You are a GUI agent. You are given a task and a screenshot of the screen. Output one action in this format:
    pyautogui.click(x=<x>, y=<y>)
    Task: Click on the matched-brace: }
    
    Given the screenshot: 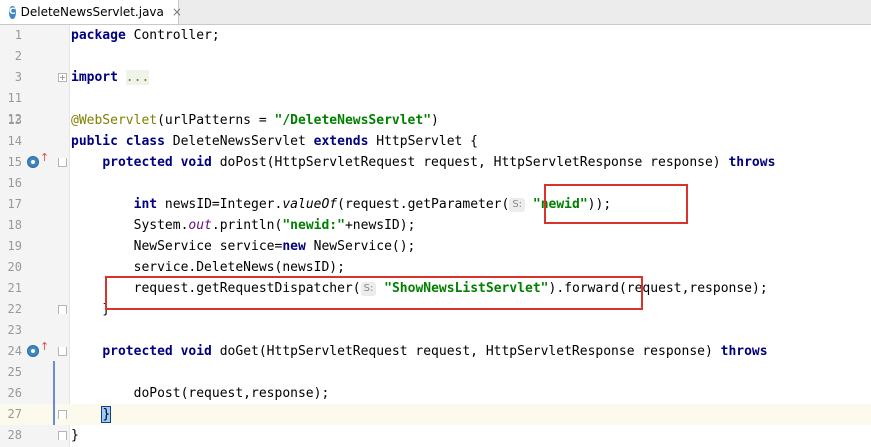 What is the action you would take?
    pyautogui.click(x=106, y=414)
    